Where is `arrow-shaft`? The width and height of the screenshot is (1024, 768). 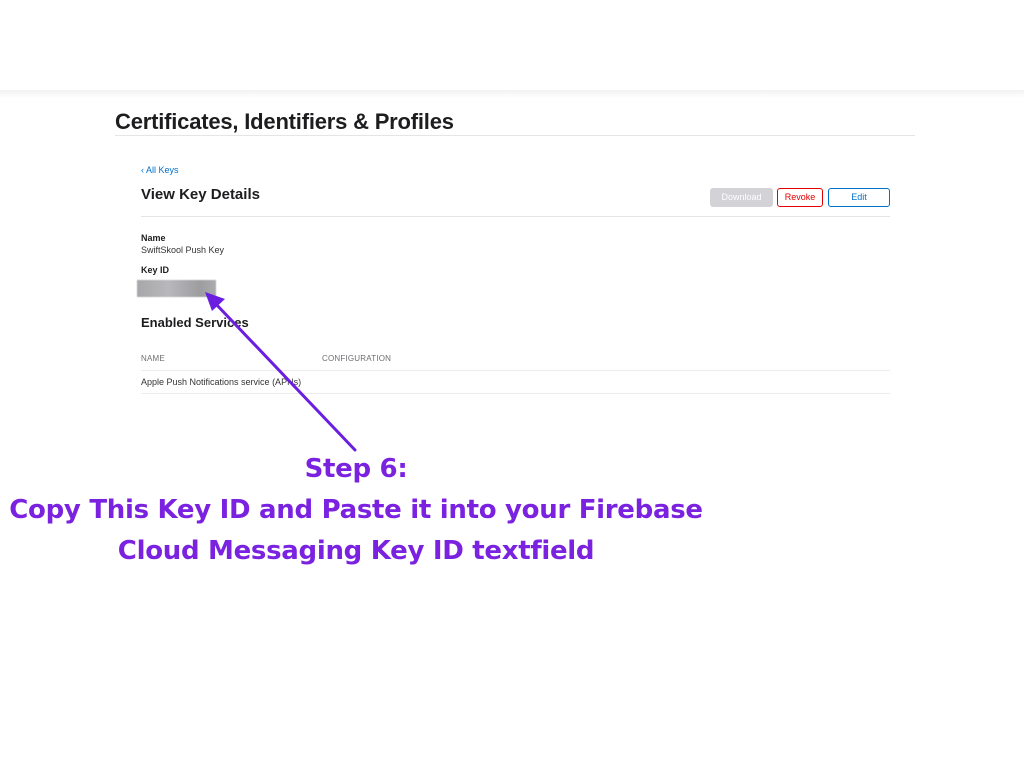 arrow-shaft is located at coordinates (284, 376).